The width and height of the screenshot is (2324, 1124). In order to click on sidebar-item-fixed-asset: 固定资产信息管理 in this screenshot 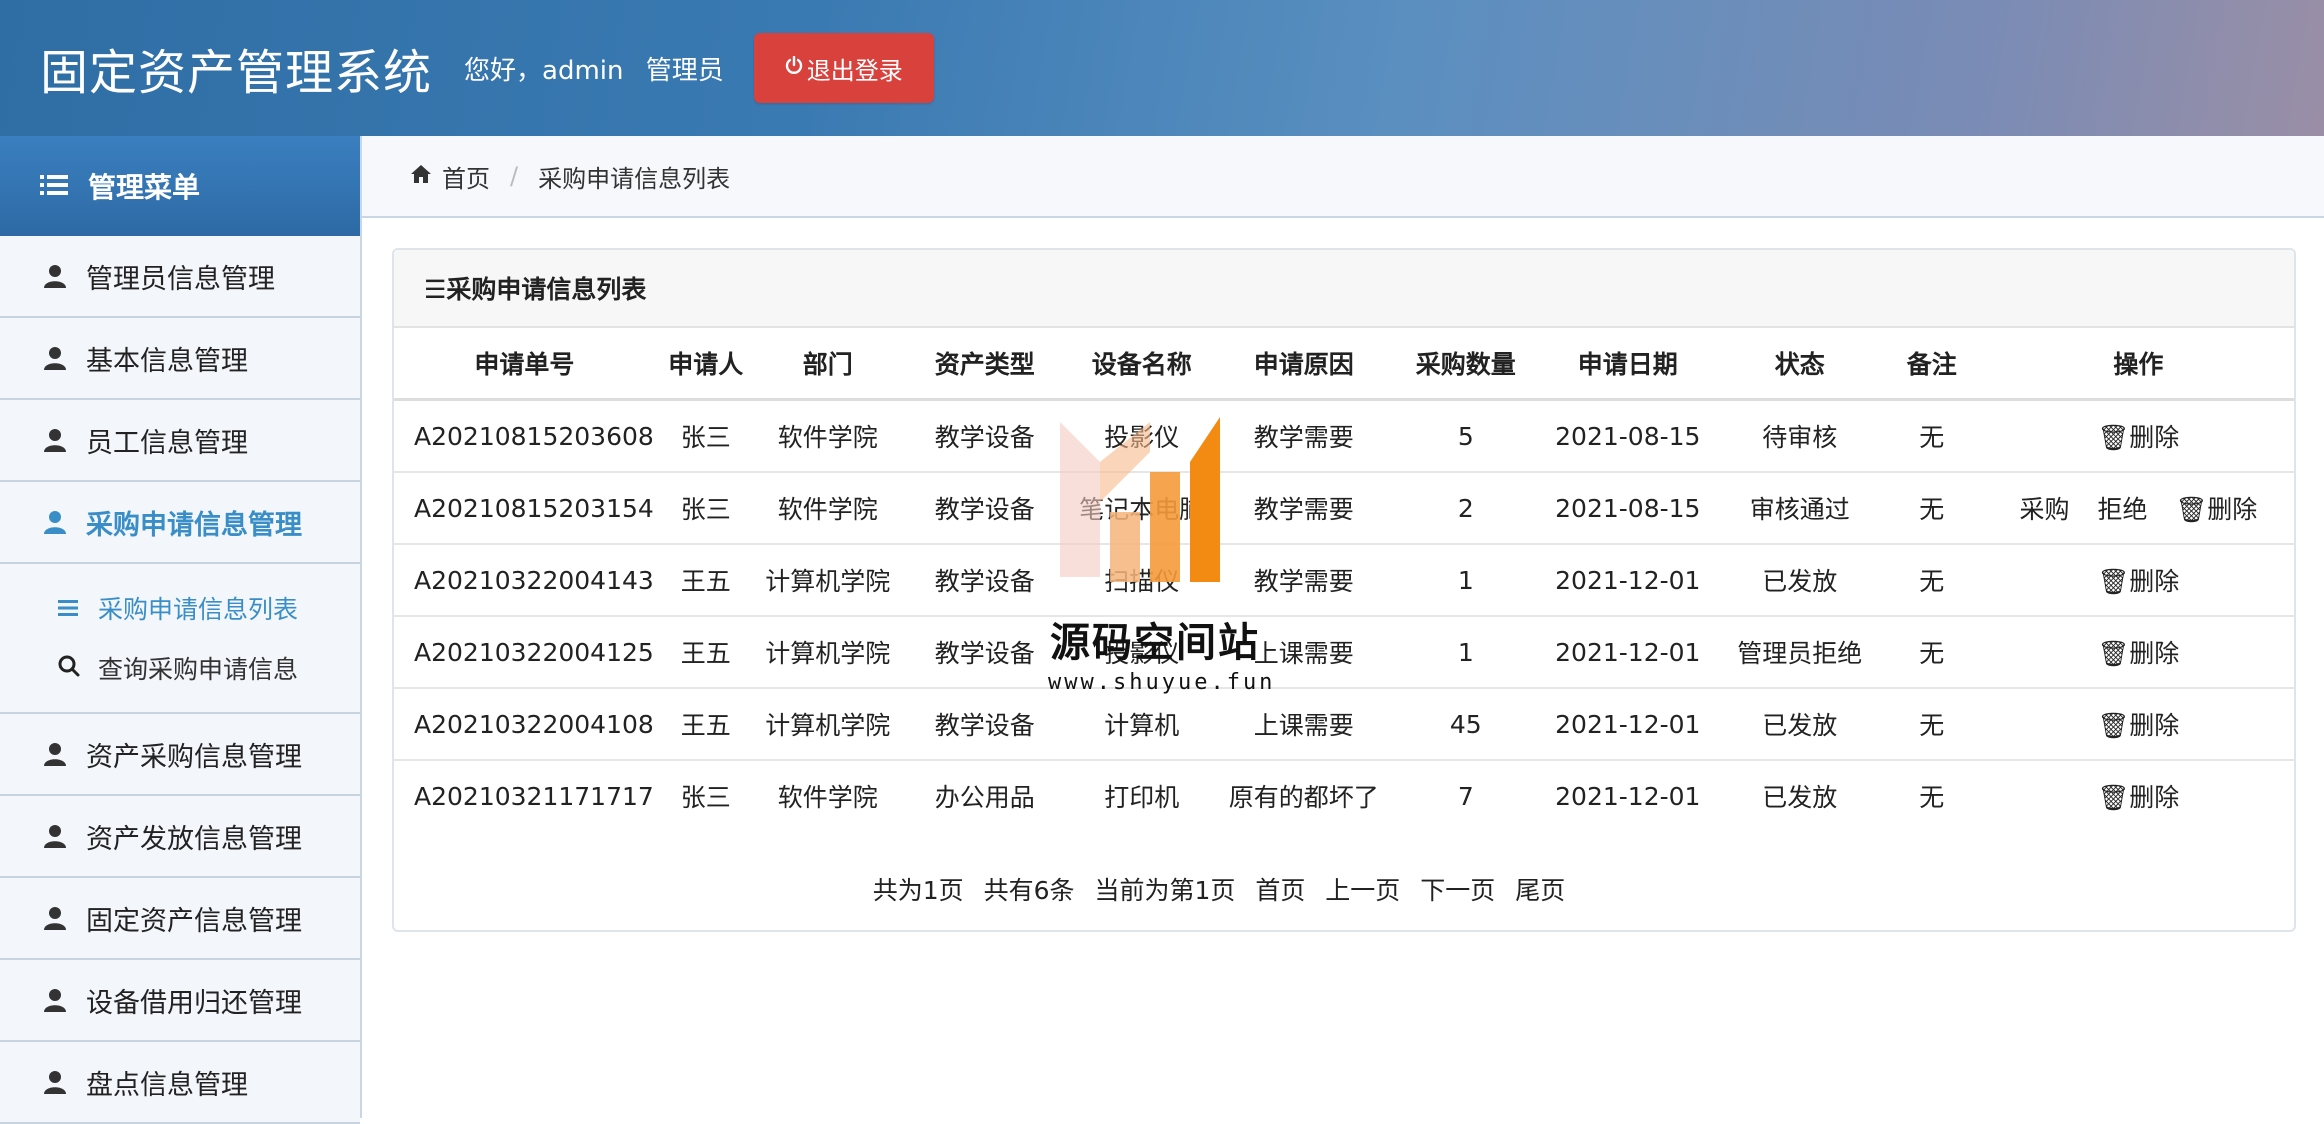, I will do `click(180, 919)`.